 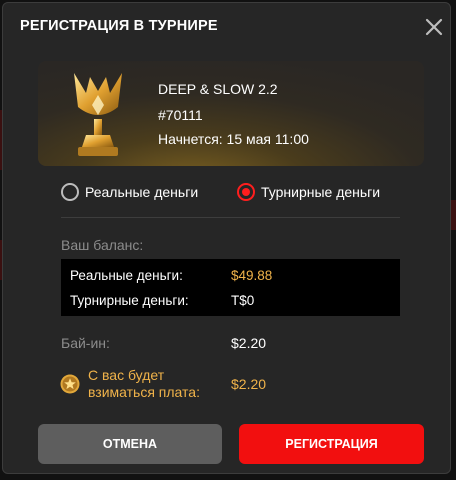 I want to click on radio-circle-selected, so click(x=246, y=192).